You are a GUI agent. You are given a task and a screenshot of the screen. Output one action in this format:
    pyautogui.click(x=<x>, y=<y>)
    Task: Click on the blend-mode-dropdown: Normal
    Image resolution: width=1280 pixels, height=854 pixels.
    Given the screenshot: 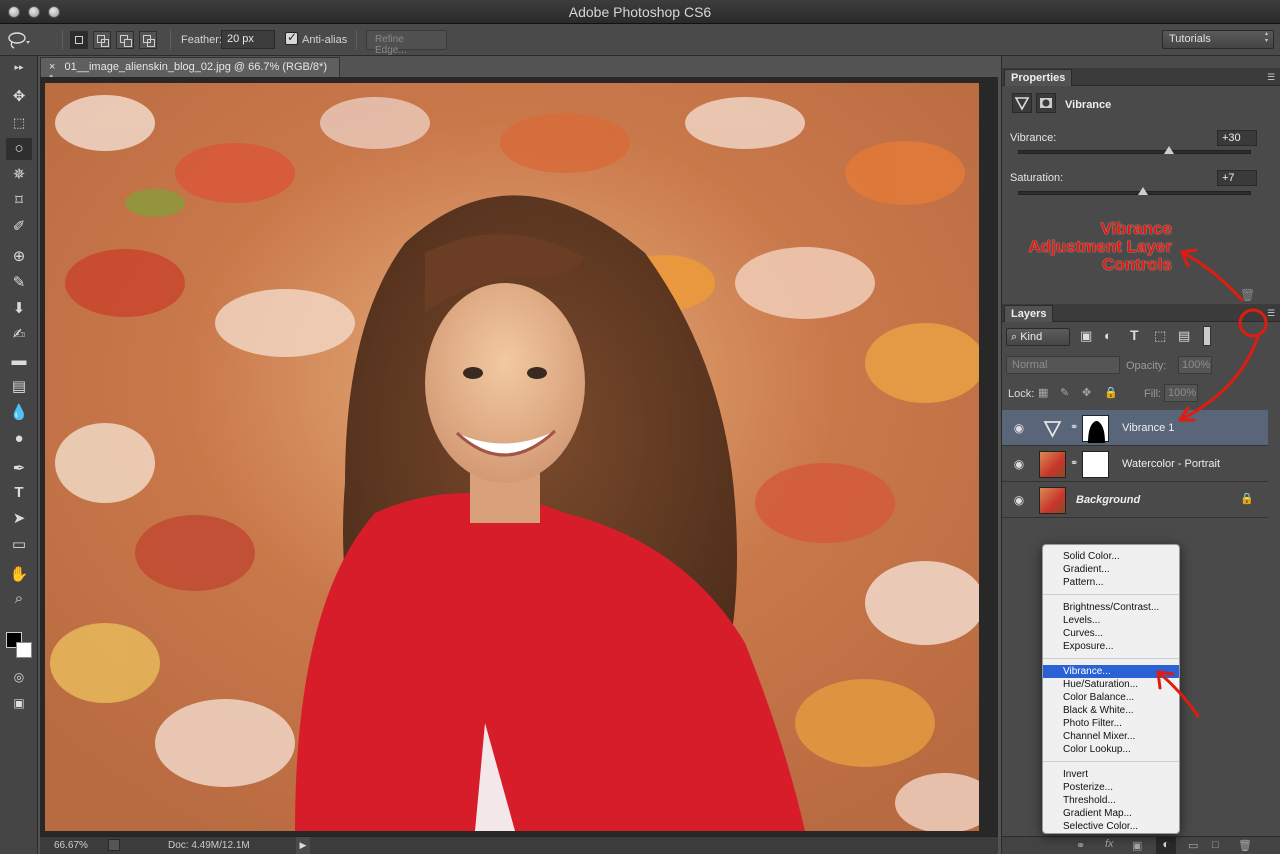 What is the action you would take?
    pyautogui.click(x=1063, y=365)
    